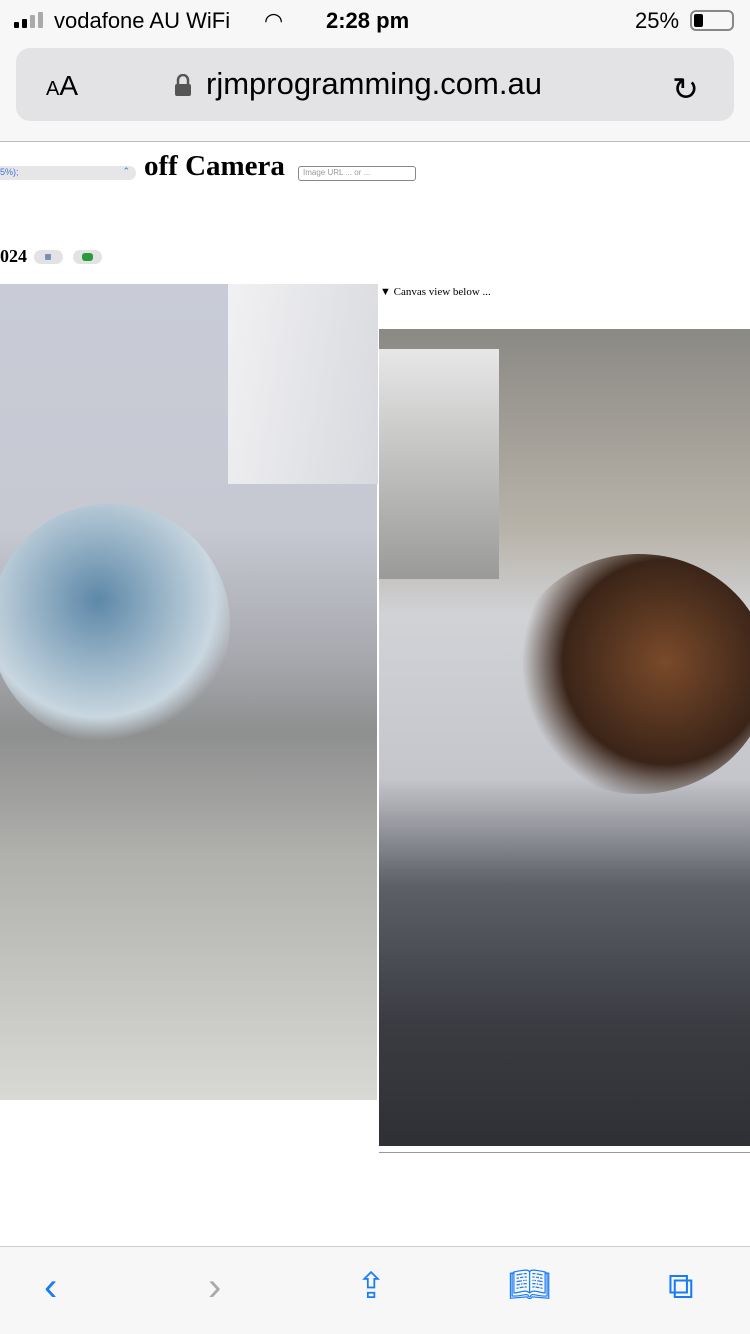 The height and width of the screenshot is (1334, 750). What do you see at coordinates (68, 173) in the screenshot?
I see `style-select: 5%); ⌃` at bounding box center [68, 173].